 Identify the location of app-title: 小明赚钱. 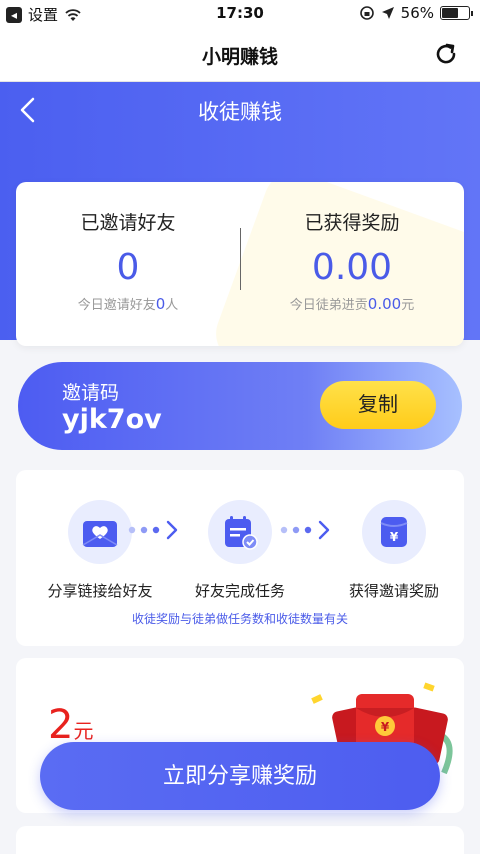
(239, 57).